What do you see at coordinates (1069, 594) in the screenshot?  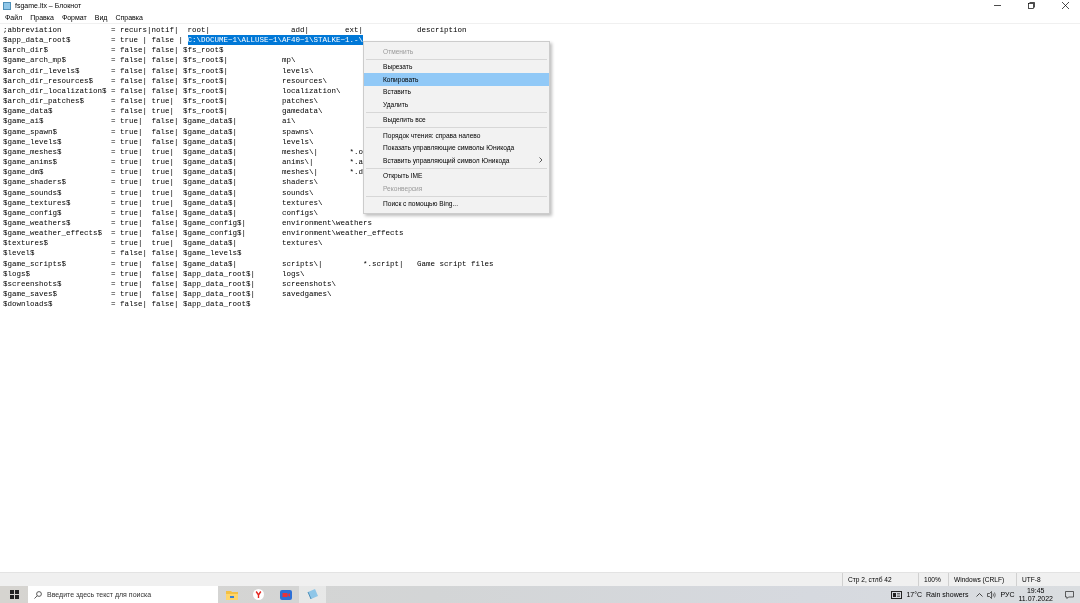 I see `notification-icon` at bounding box center [1069, 594].